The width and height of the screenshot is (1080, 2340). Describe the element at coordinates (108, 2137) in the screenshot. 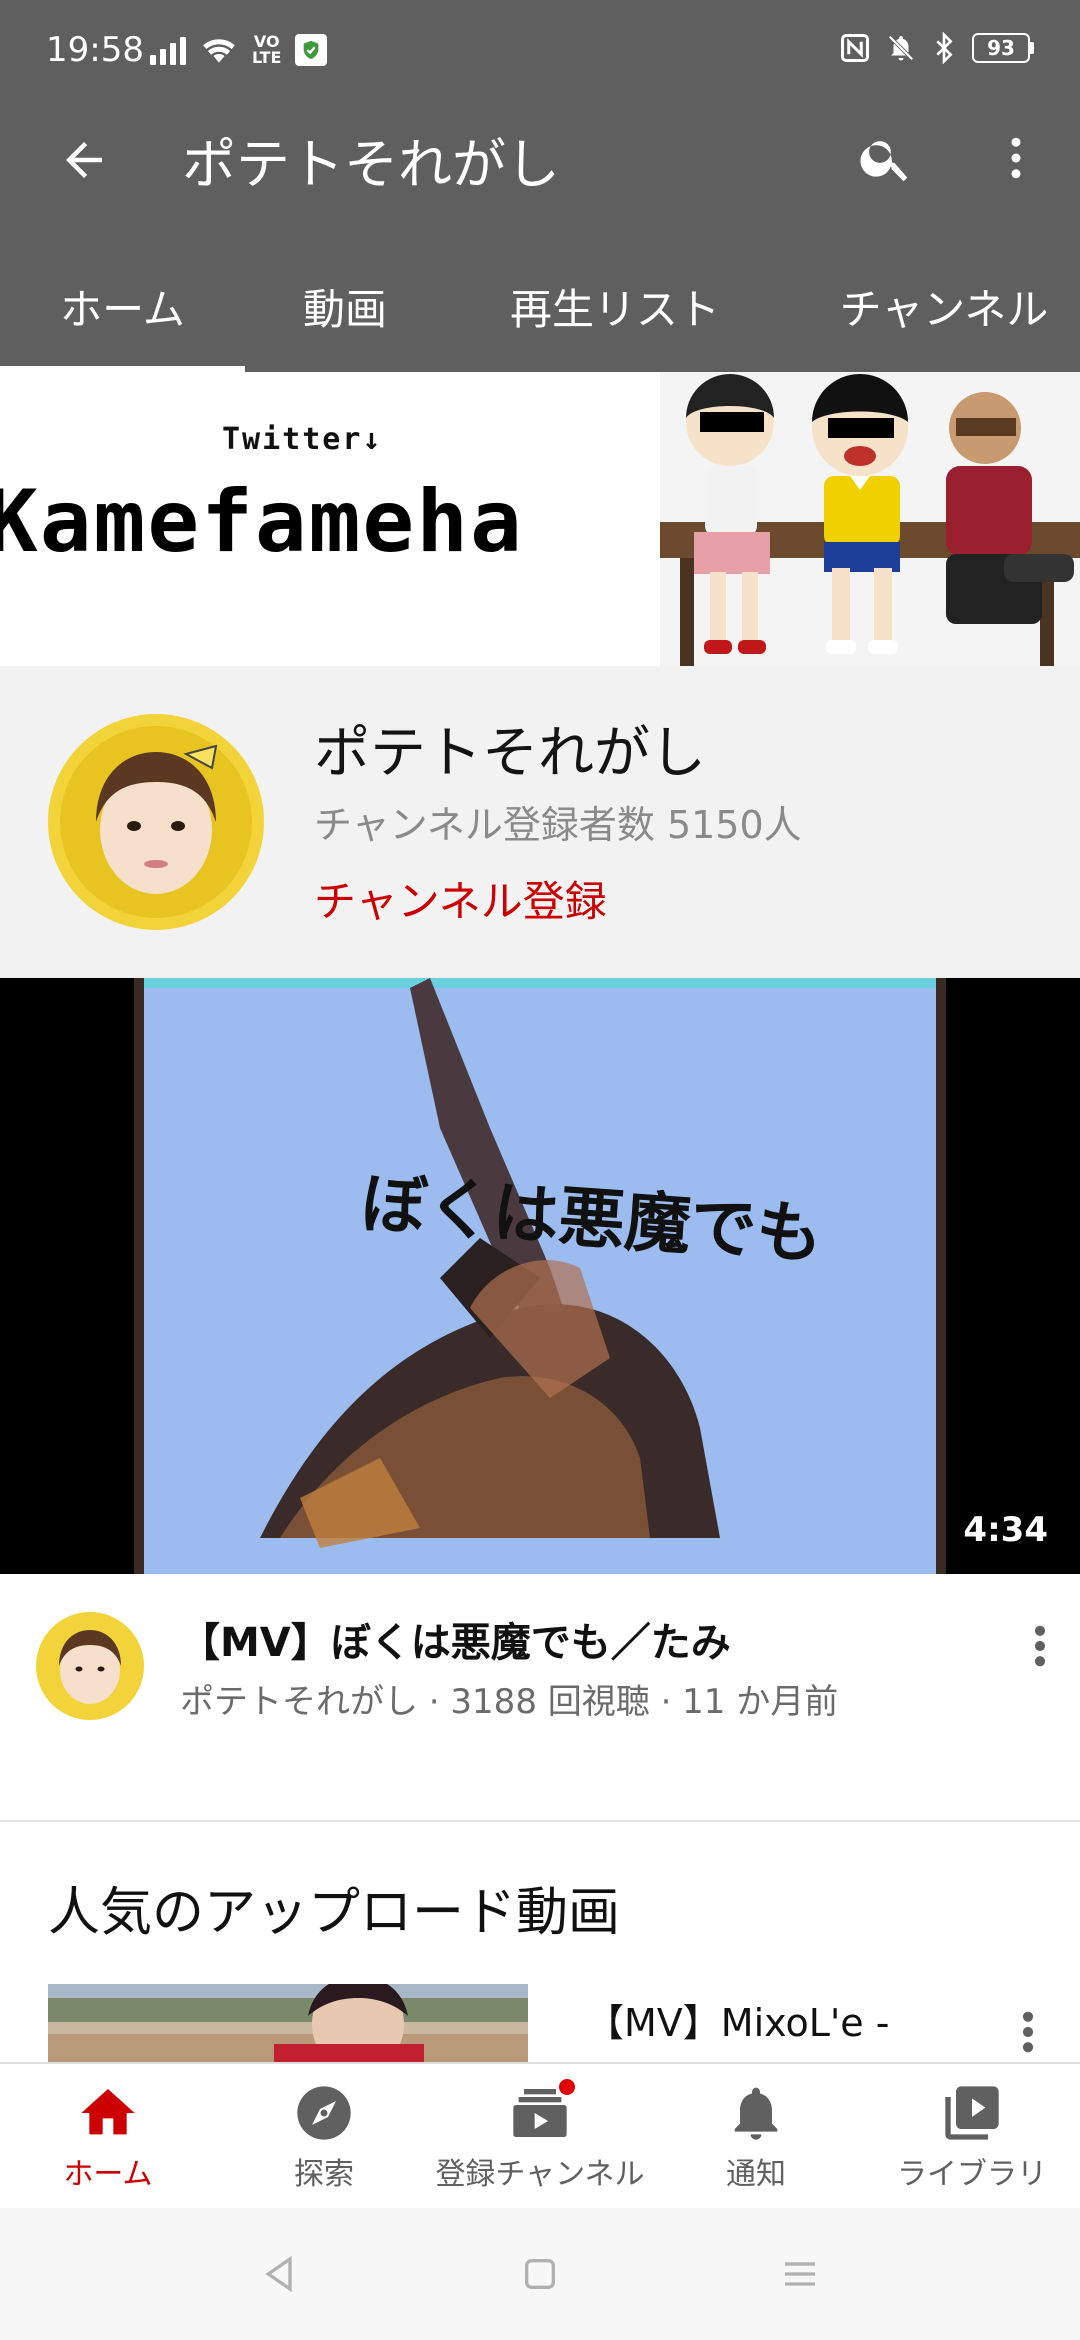

I see `nav-home: ホーム` at that location.